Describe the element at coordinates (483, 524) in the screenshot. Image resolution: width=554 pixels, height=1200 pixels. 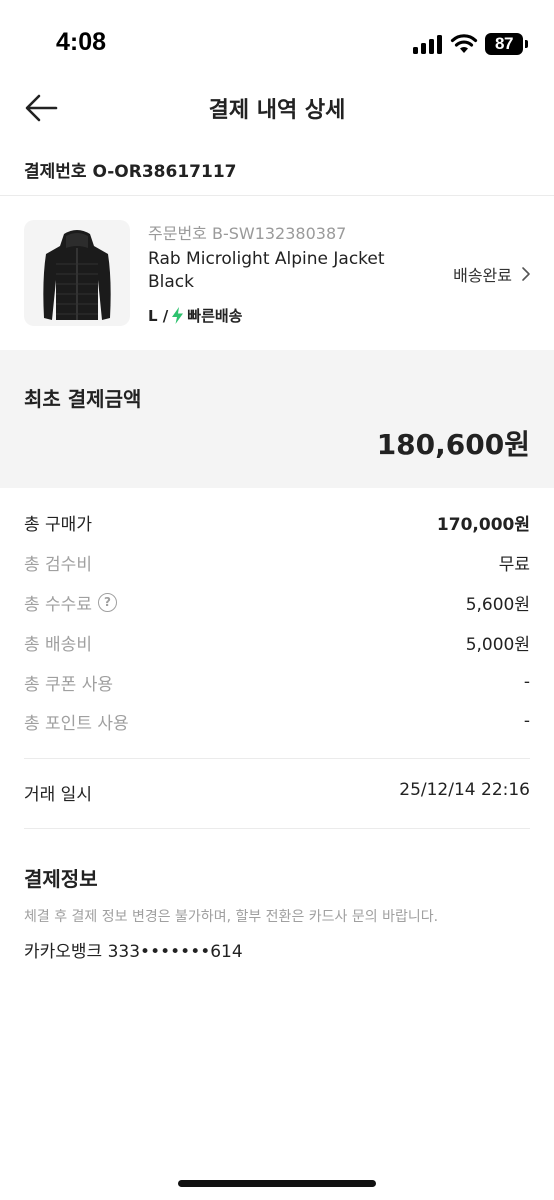
I see `row-value: 170,000원` at that location.